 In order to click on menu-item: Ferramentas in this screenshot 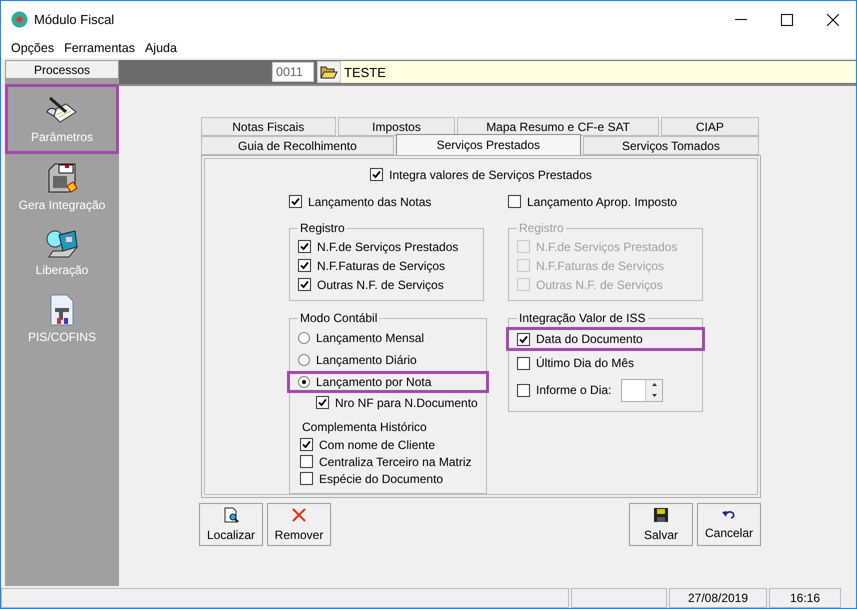, I will do `click(99, 48)`.